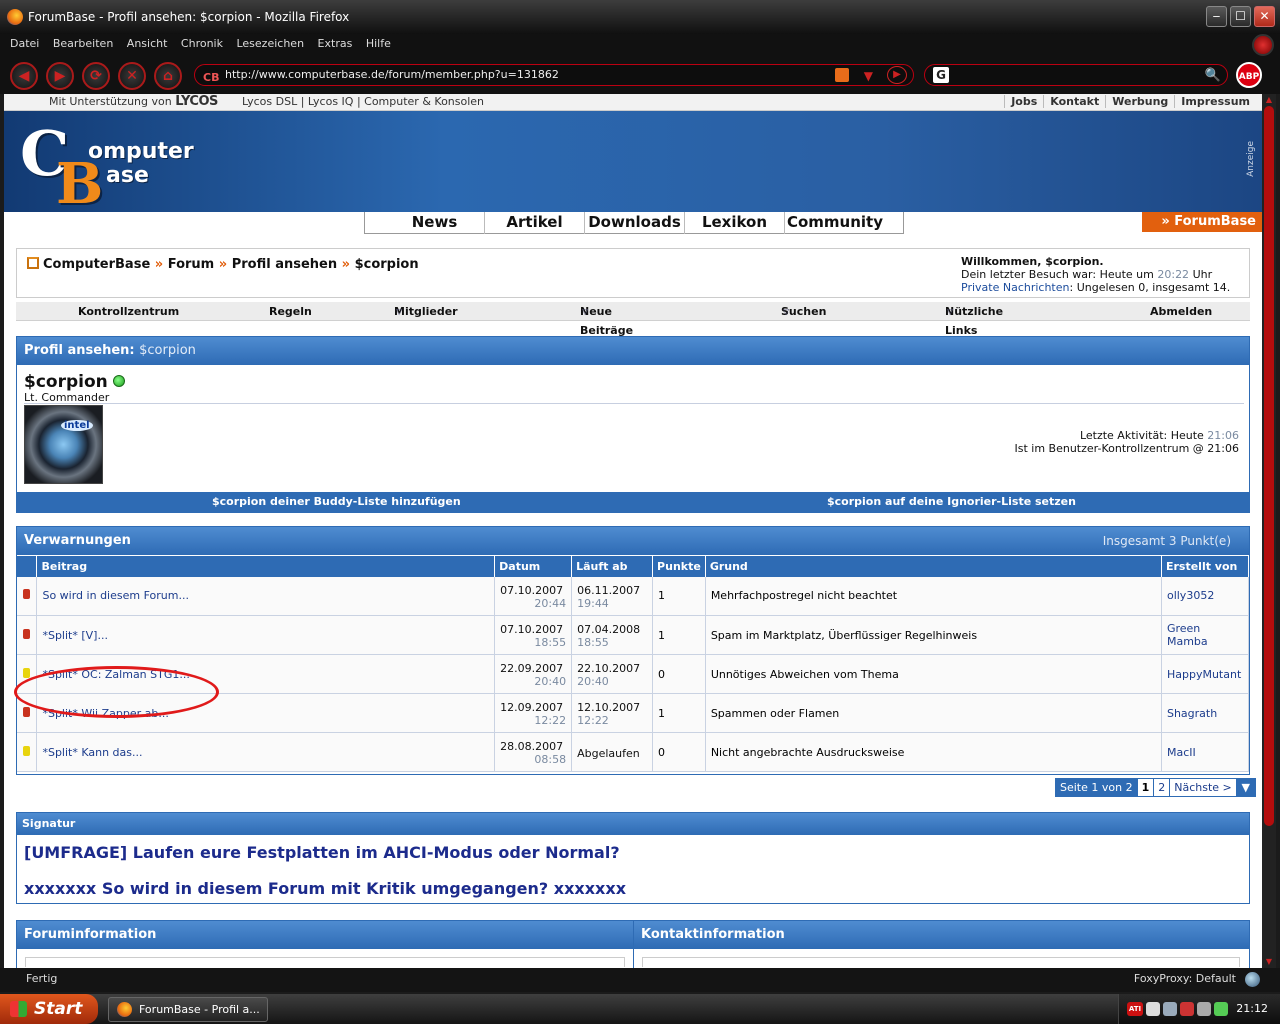  What do you see at coordinates (532, 629) in the screenshot?
I see `date-value: 07.10.2007` at bounding box center [532, 629].